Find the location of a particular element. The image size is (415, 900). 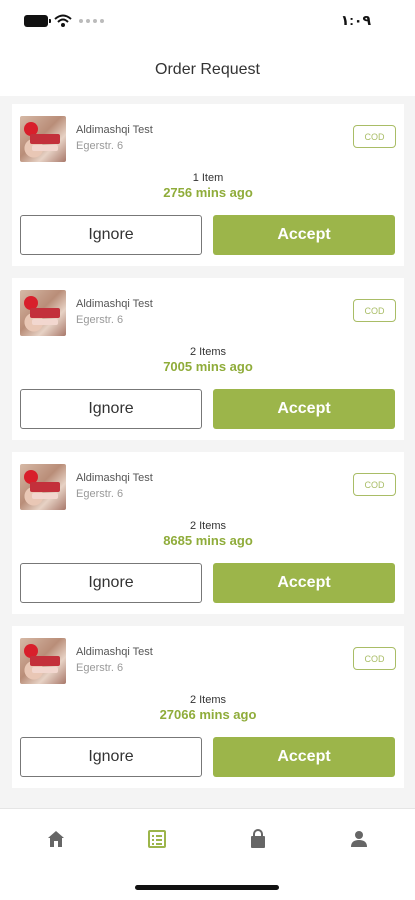

order-age: 7005 mins ago is located at coordinates (208, 366).